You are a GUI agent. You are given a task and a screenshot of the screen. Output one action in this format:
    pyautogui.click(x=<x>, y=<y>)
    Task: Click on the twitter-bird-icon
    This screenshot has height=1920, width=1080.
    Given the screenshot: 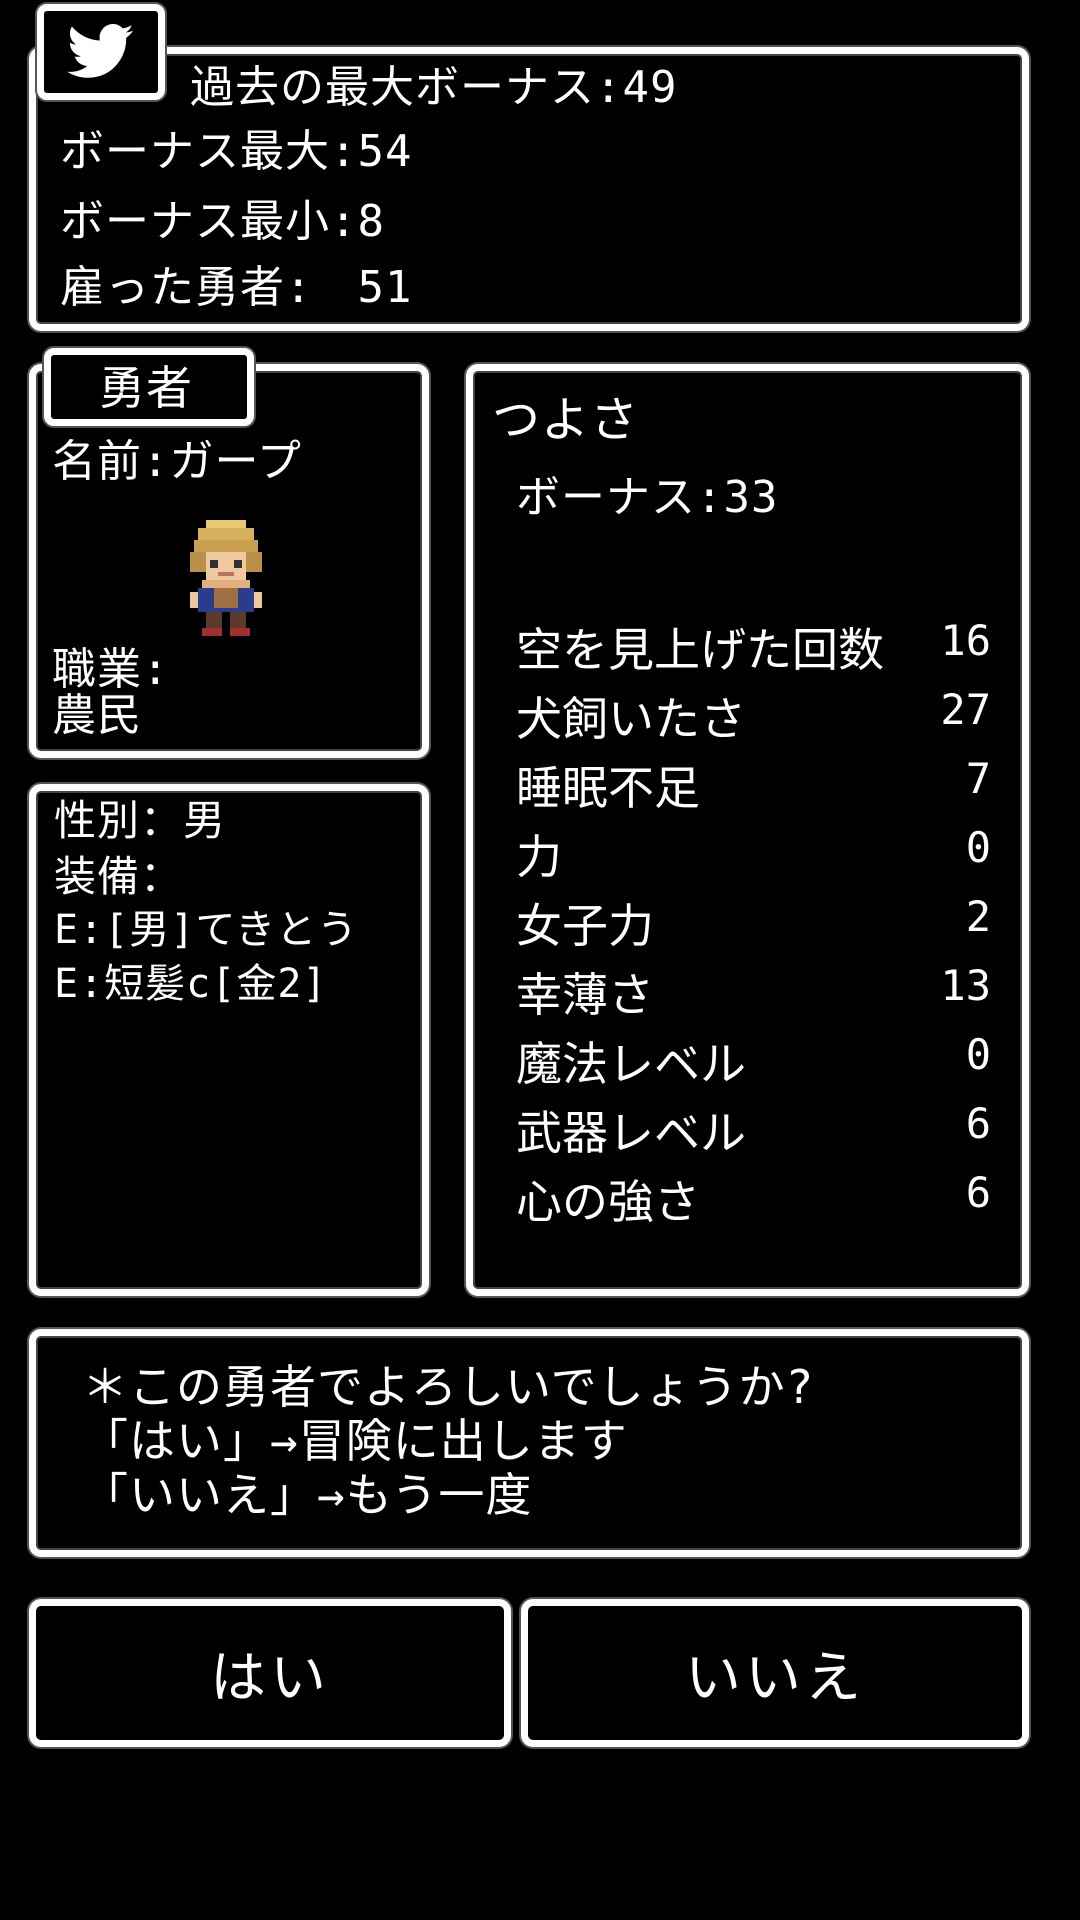 What is the action you would take?
    pyautogui.click(x=100, y=51)
    